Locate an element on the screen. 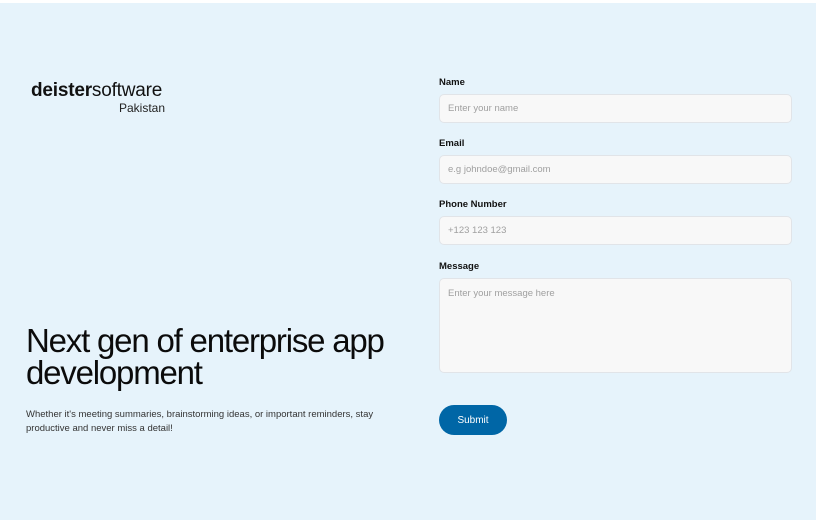  brand-region: Pakistan is located at coordinates (141, 108).